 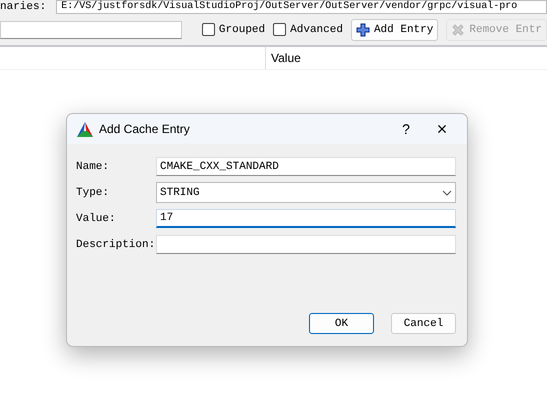 What do you see at coordinates (316, 30) in the screenshot?
I see `checkbox-label: Advanced` at bounding box center [316, 30].